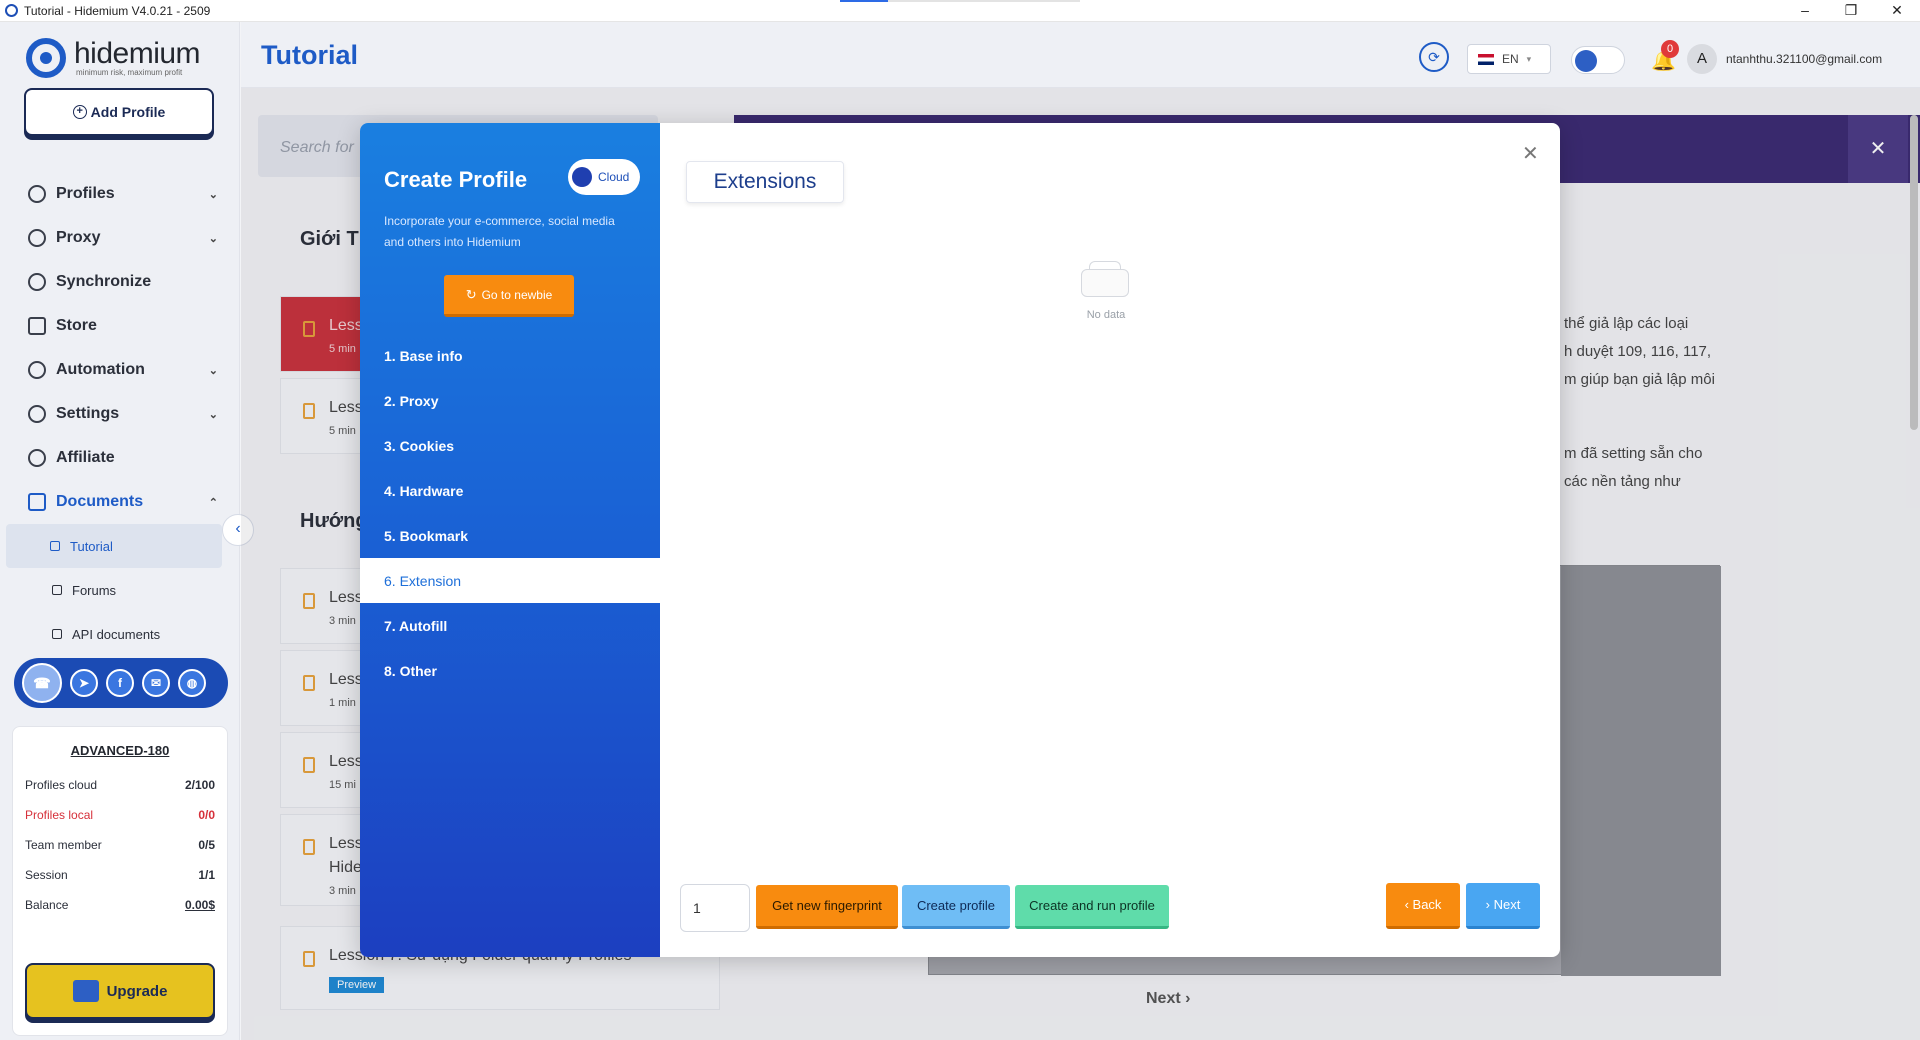 The width and height of the screenshot is (1920, 1040). Describe the element at coordinates (765, 182) in the screenshot. I see `extensions-tab: Extensions` at that location.